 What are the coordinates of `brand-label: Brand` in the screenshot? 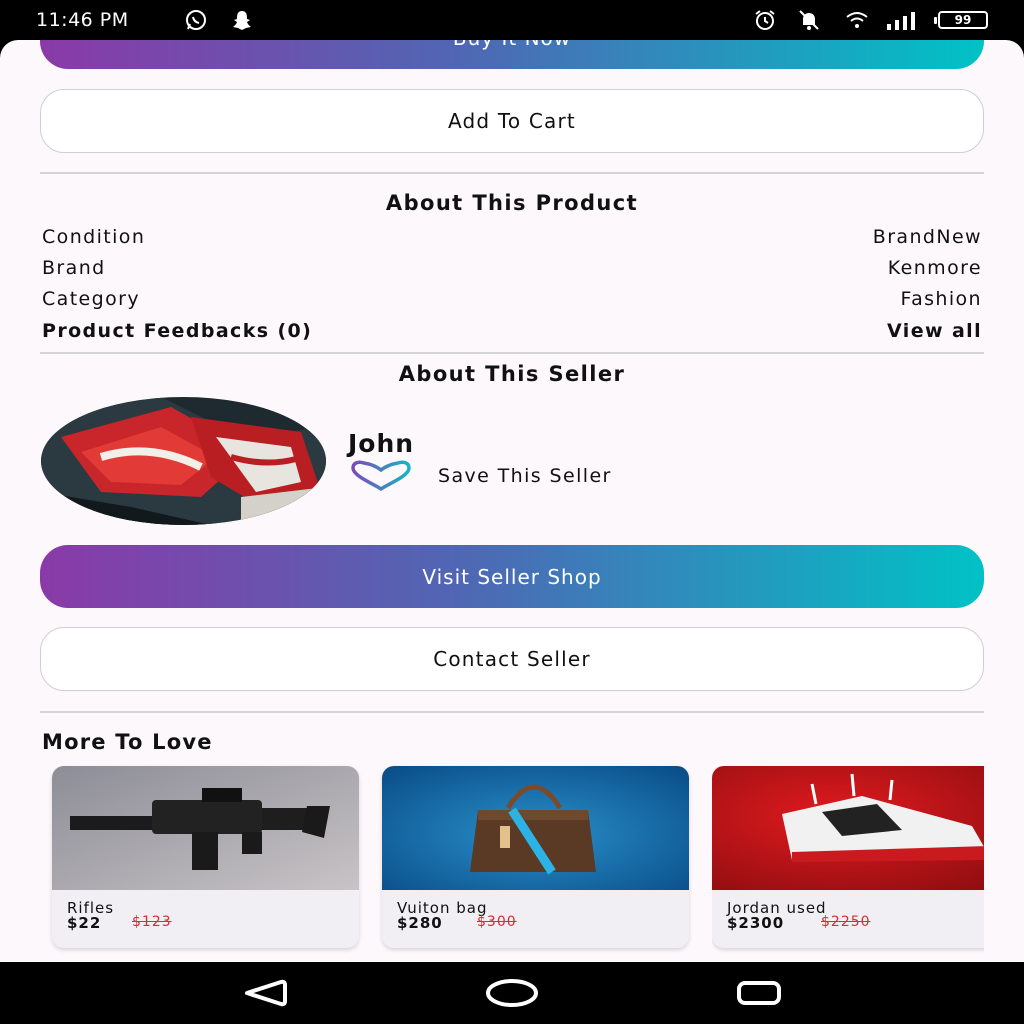 It's located at (74, 268).